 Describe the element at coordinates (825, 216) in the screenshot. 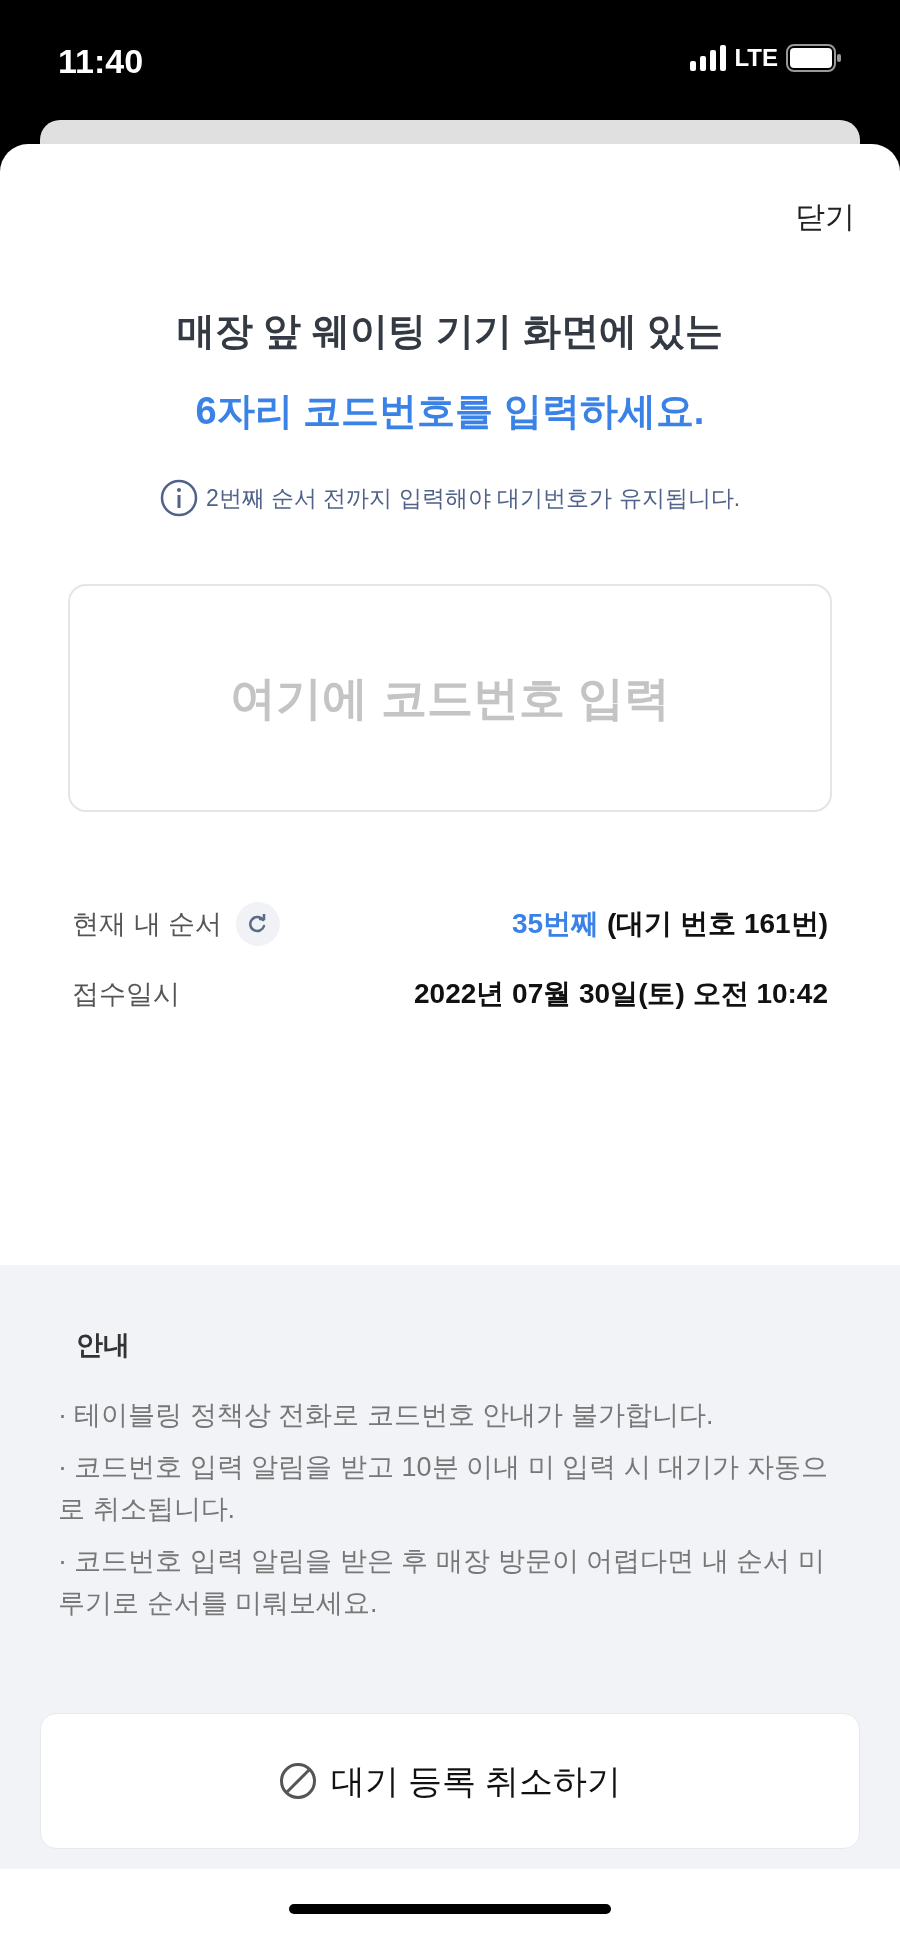

I see `close-button: 닫기` at that location.